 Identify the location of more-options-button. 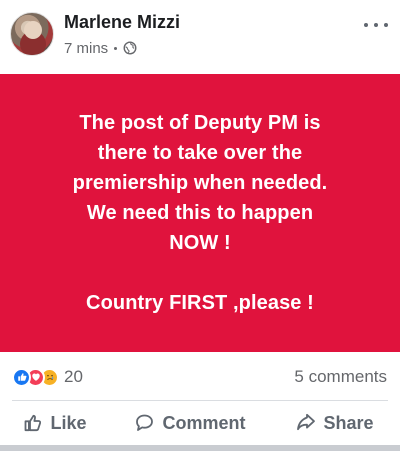
(376, 25).